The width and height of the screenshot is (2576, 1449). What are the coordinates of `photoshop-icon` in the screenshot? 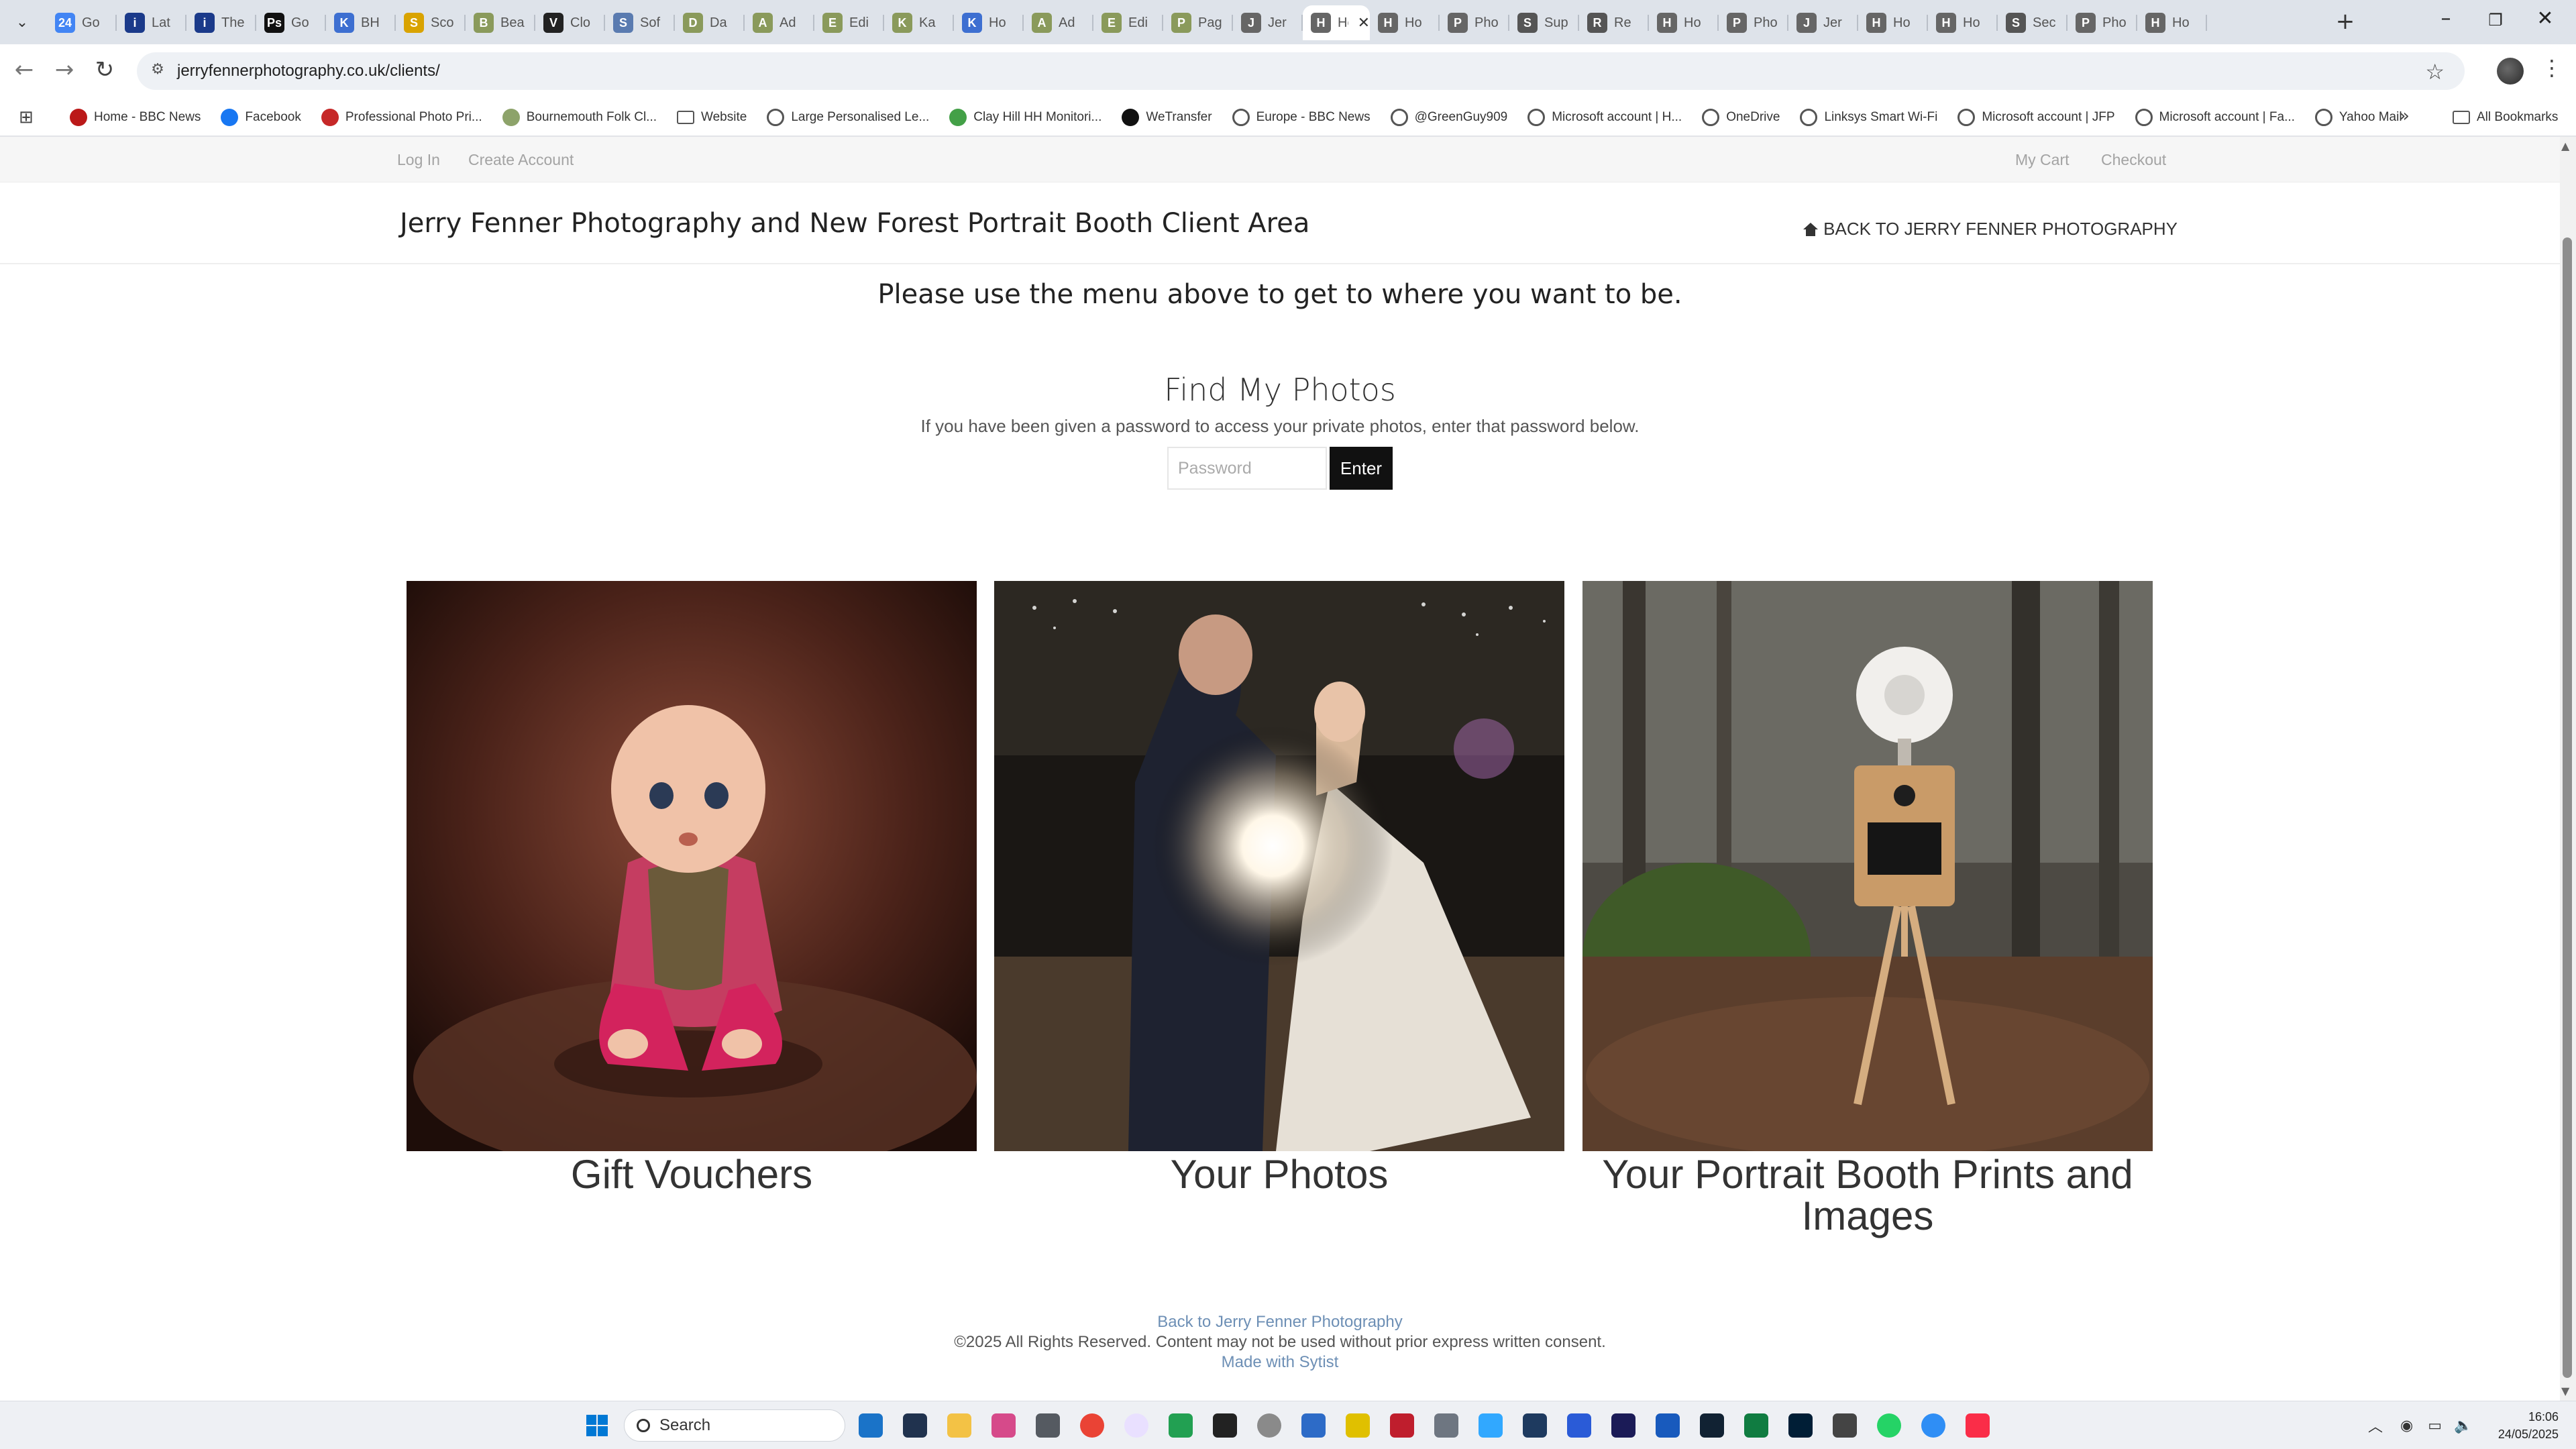 It's located at (1800, 1425).